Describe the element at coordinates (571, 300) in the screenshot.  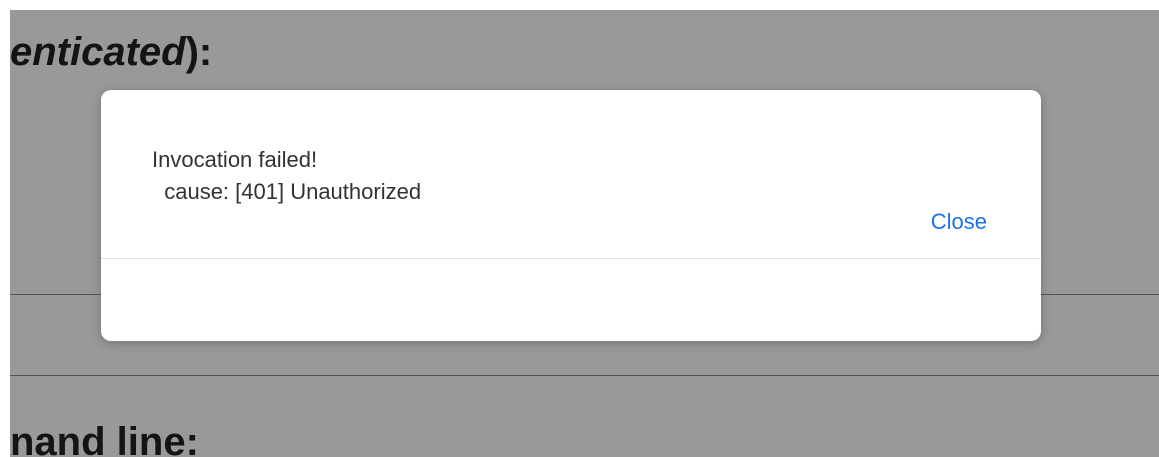
I see `dialog-footer` at that location.